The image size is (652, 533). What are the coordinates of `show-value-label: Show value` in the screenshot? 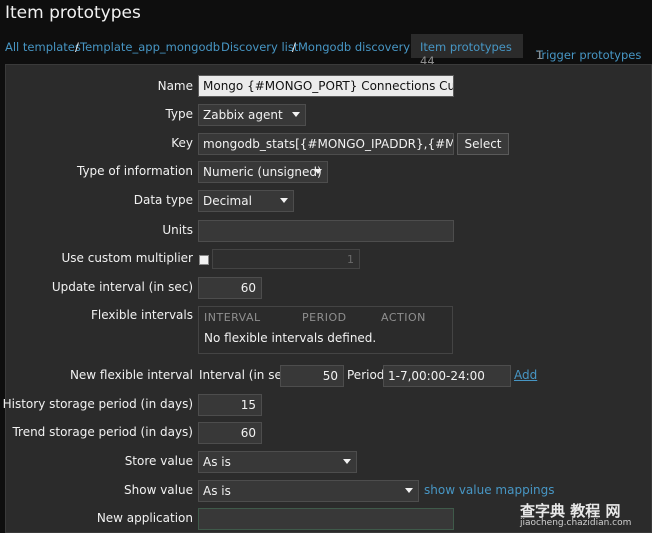 It's located at (158, 490).